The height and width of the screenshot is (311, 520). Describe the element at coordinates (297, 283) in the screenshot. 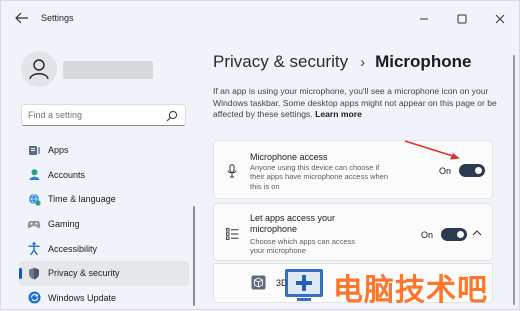

I see `app-name: 3D Viewer` at that location.